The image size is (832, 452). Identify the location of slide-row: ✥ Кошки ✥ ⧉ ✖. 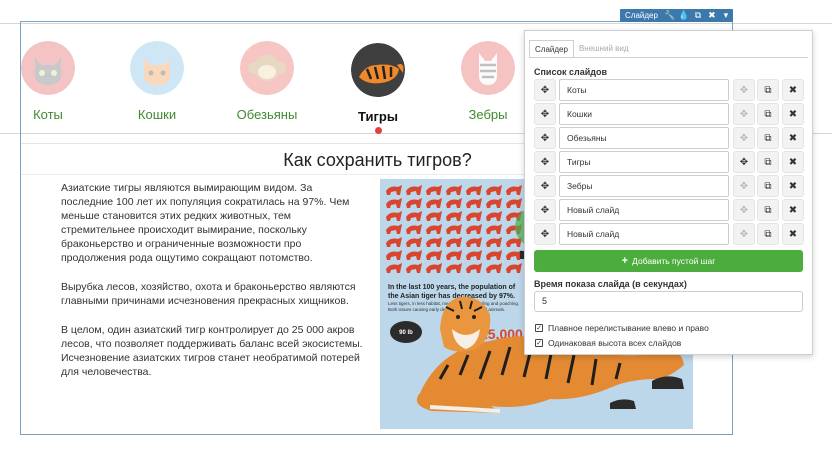
(669, 114).